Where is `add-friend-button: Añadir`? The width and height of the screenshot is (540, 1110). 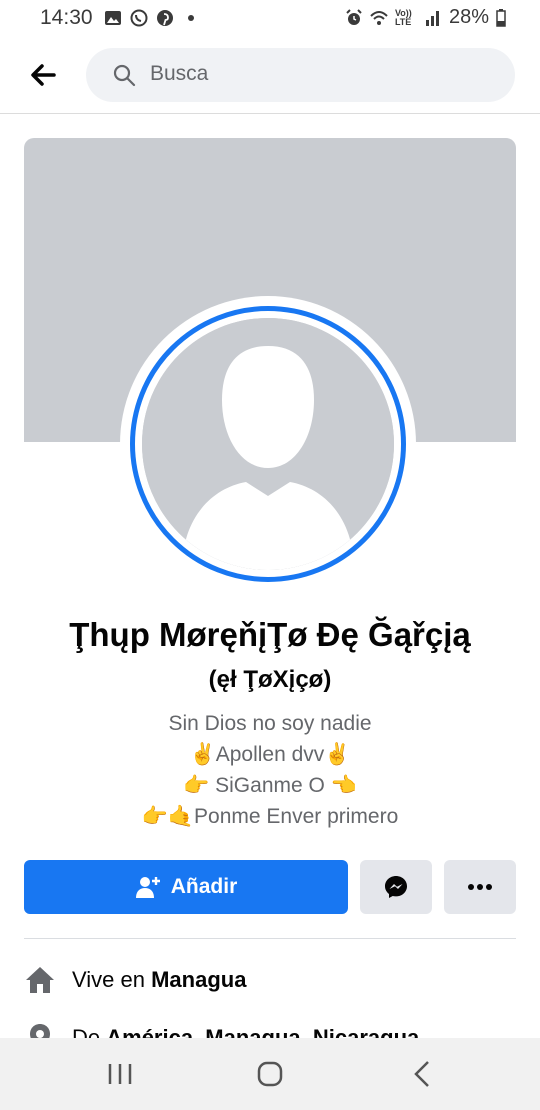
add-friend-button: Añadir is located at coordinates (186, 887).